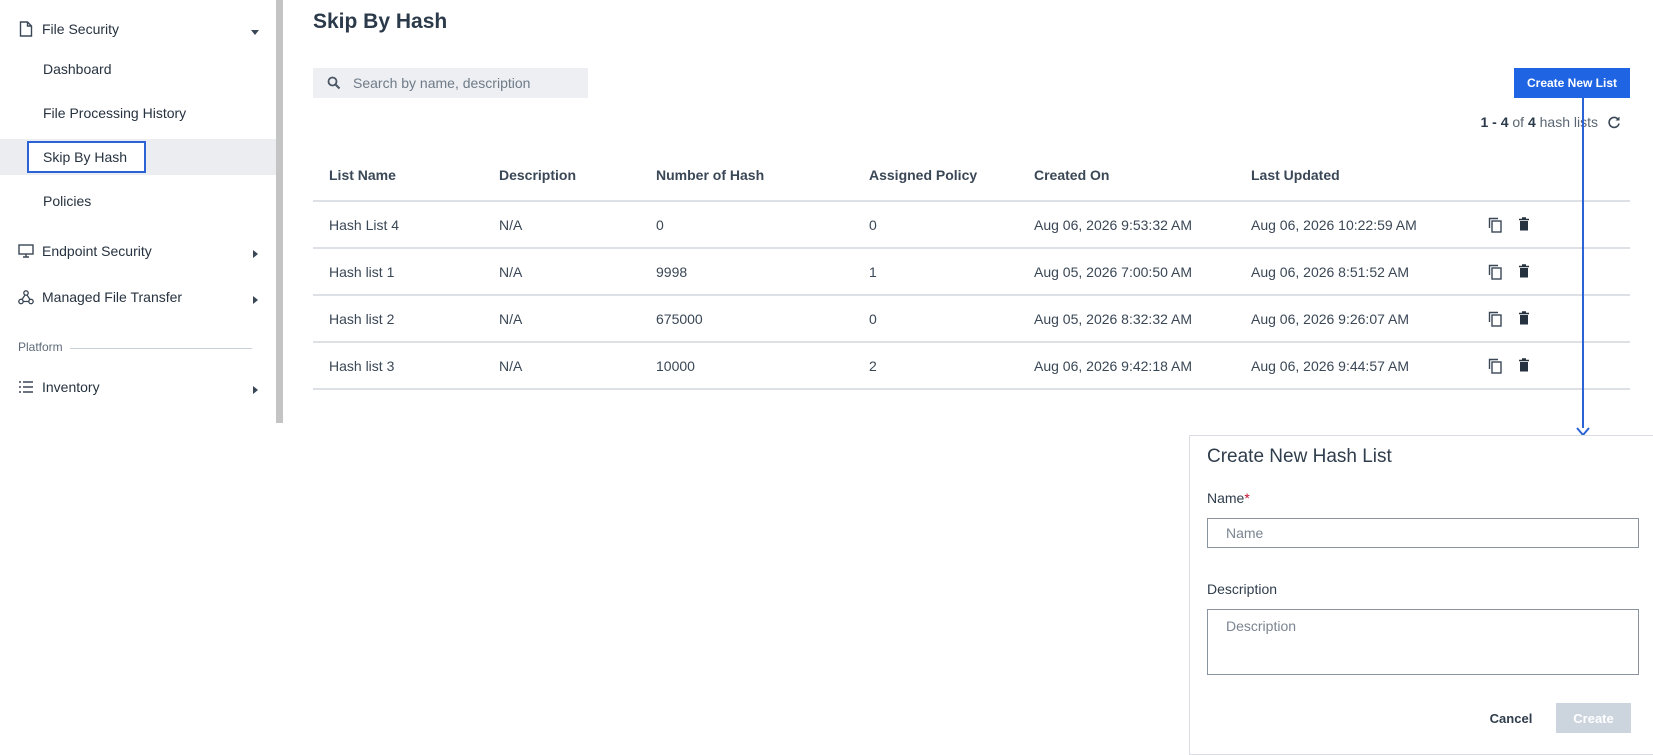  I want to click on cell-created-on: Aug 06, 2026 9:53:32 AM, so click(1142, 225).